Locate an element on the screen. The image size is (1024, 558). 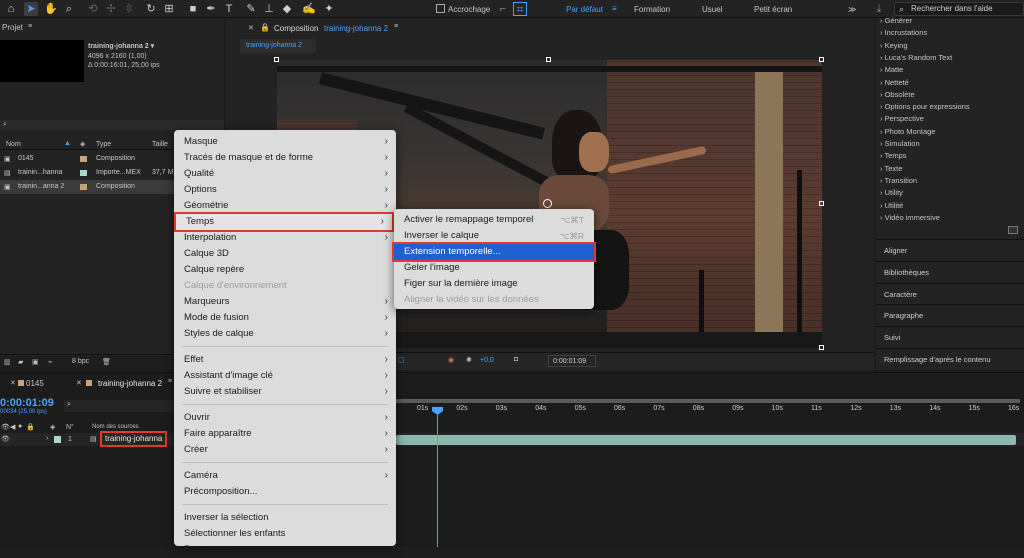
current-time-display: 0:00:01:09 is located at coordinates (572, 361).